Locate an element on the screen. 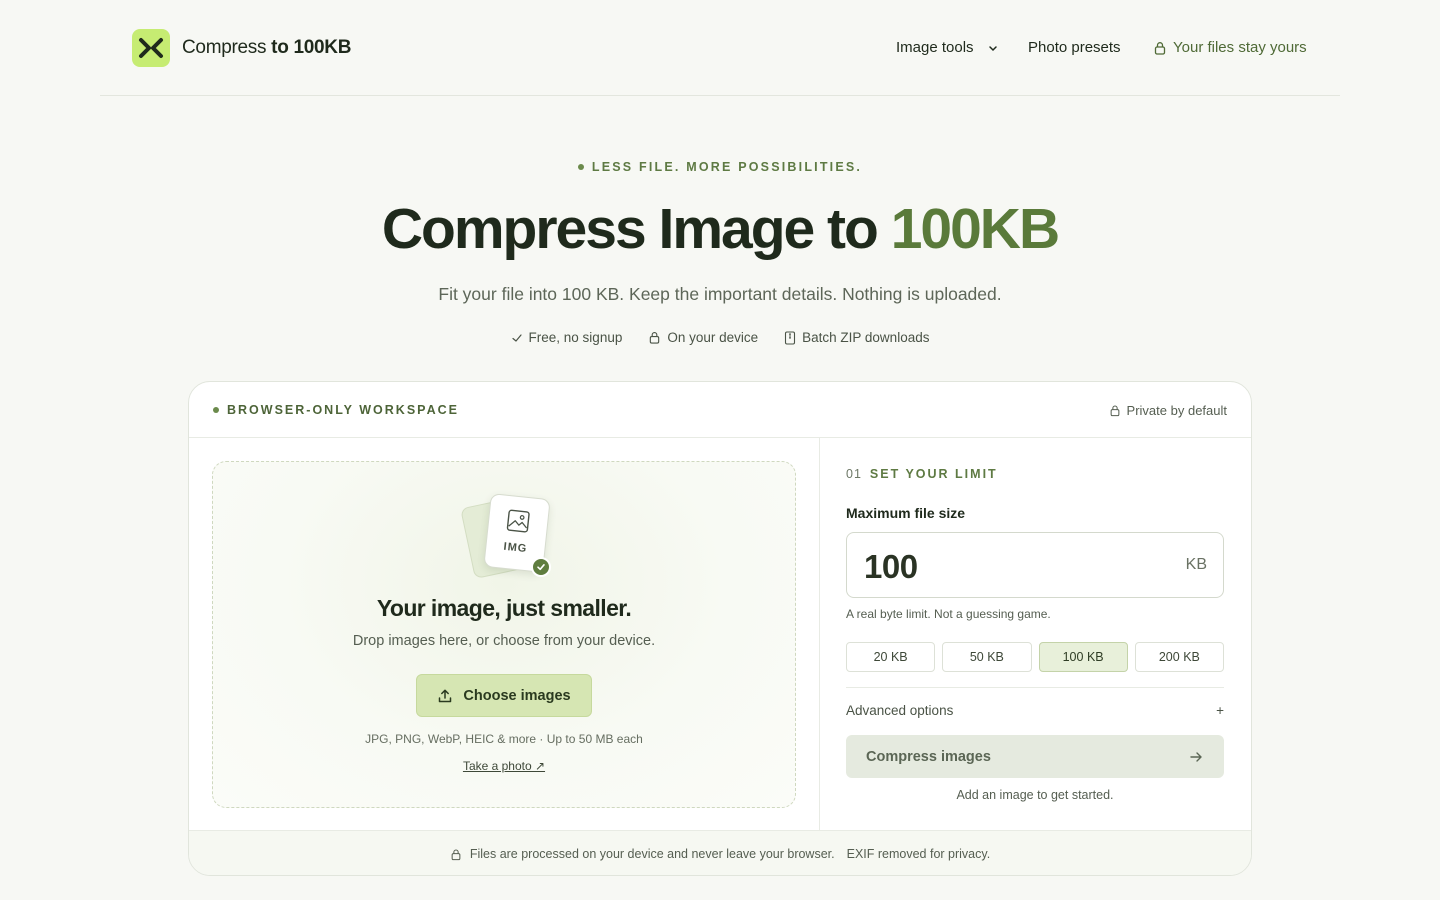  brand-name: Compress to 100KB is located at coordinates (266, 48).